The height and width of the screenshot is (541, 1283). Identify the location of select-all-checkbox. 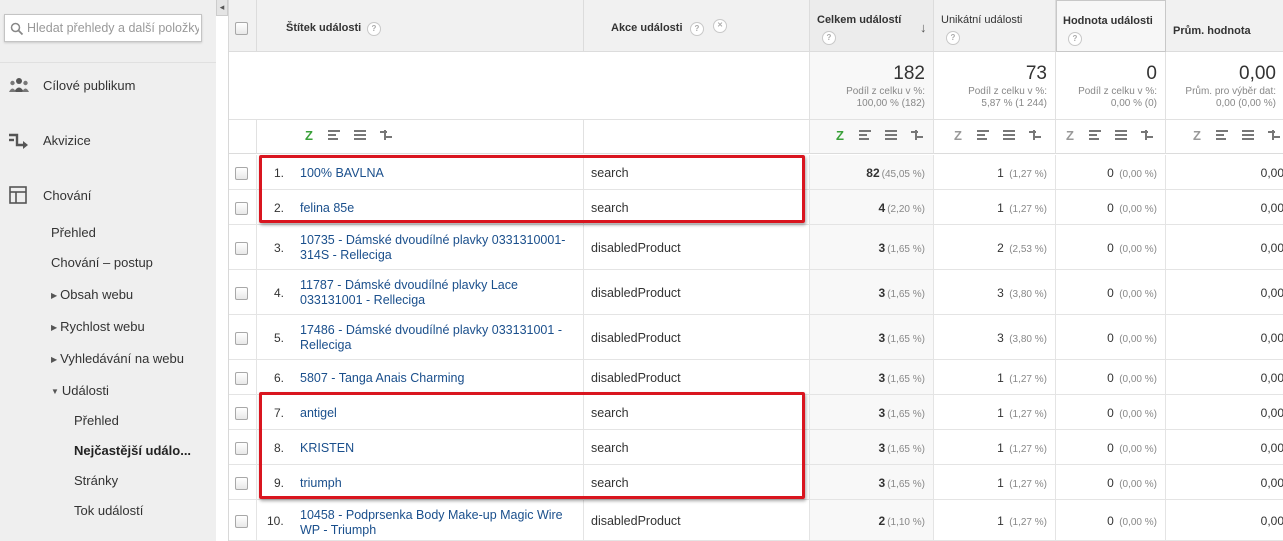
(241, 28).